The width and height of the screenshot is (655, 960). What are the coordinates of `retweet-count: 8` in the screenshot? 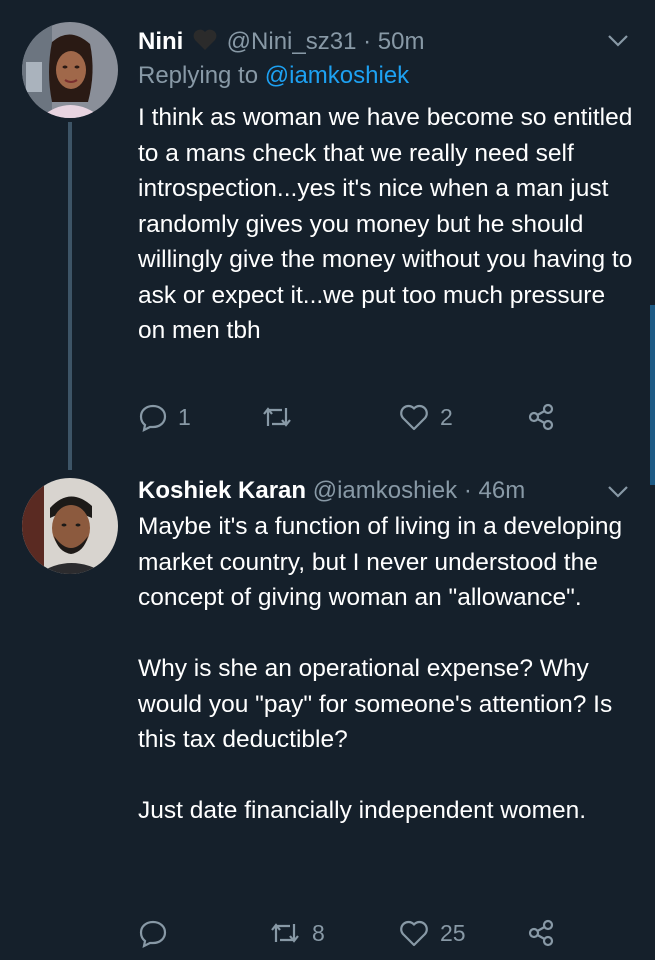 It's located at (318, 932).